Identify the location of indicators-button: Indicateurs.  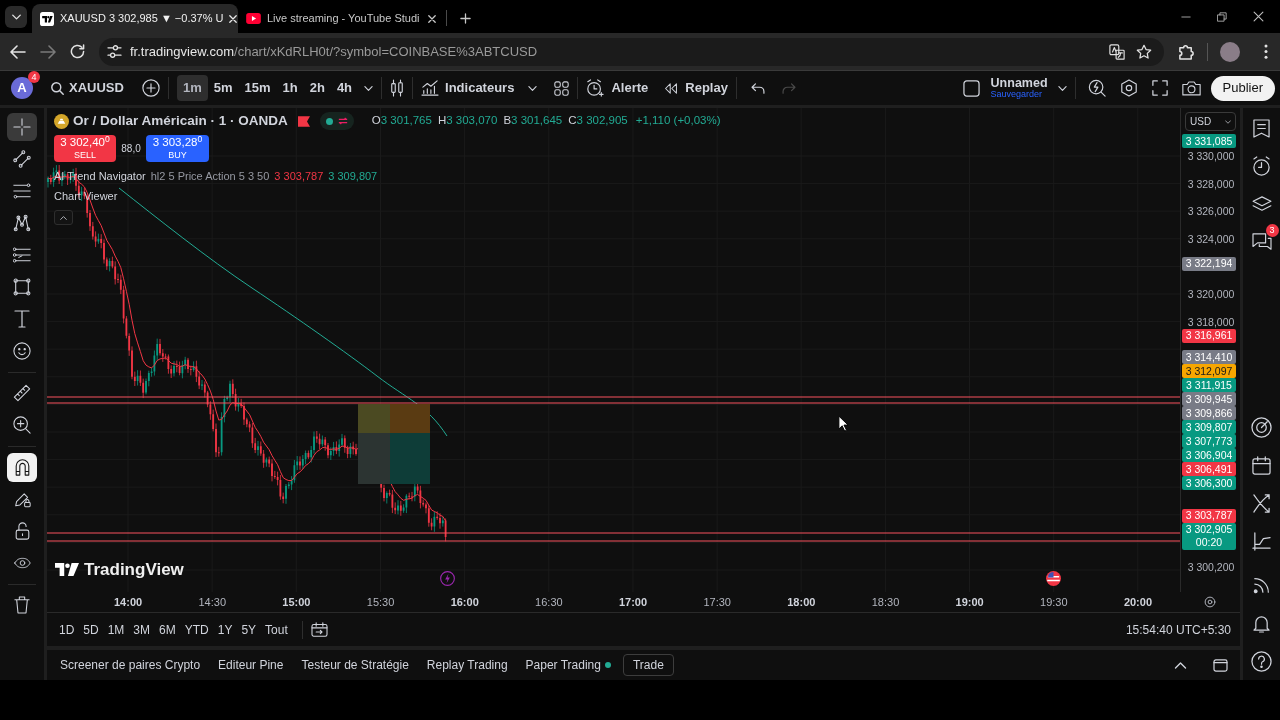
(468, 88).